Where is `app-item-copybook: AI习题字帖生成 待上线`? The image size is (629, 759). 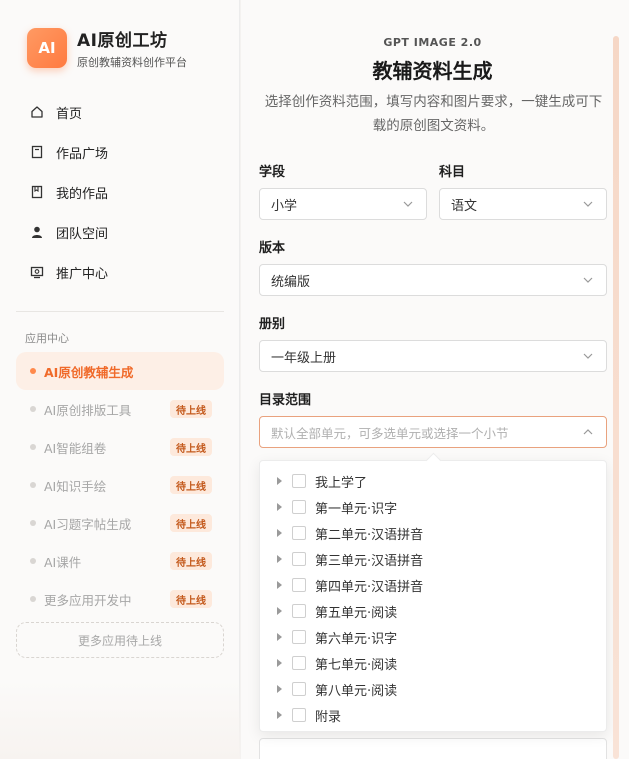
app-item-copybook: AI习题字帖生成 待上线 is located at coordinates (120, 523).